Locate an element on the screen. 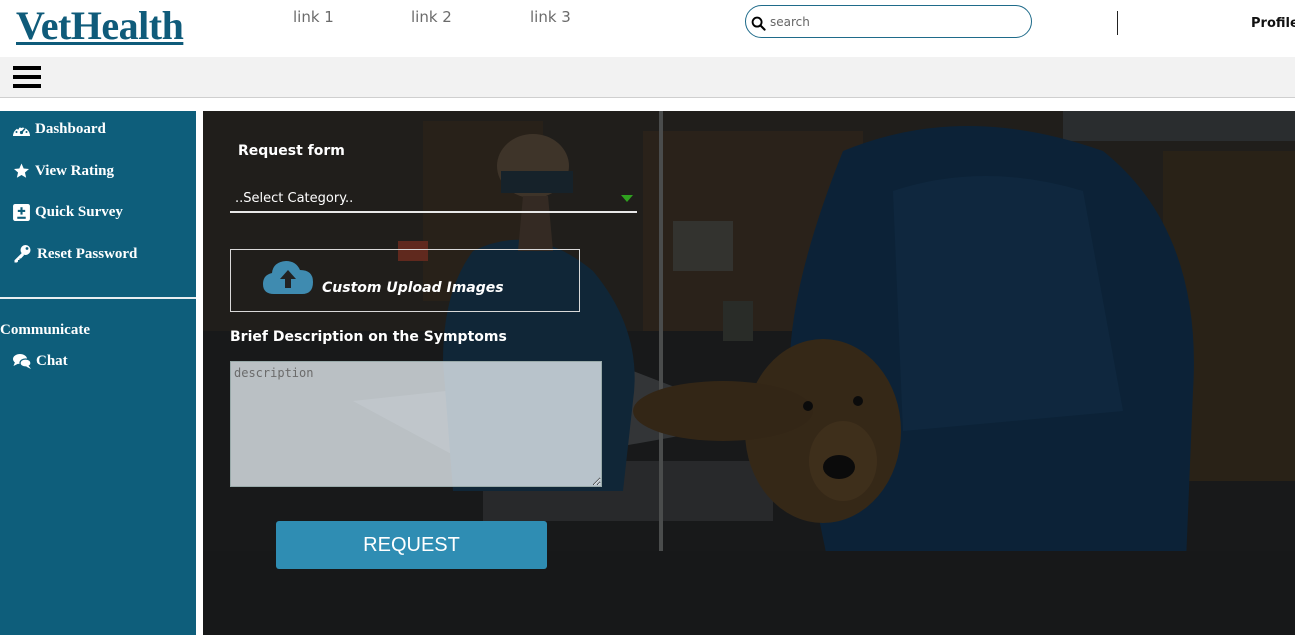  star-icon is located at coordinates (21, 170).